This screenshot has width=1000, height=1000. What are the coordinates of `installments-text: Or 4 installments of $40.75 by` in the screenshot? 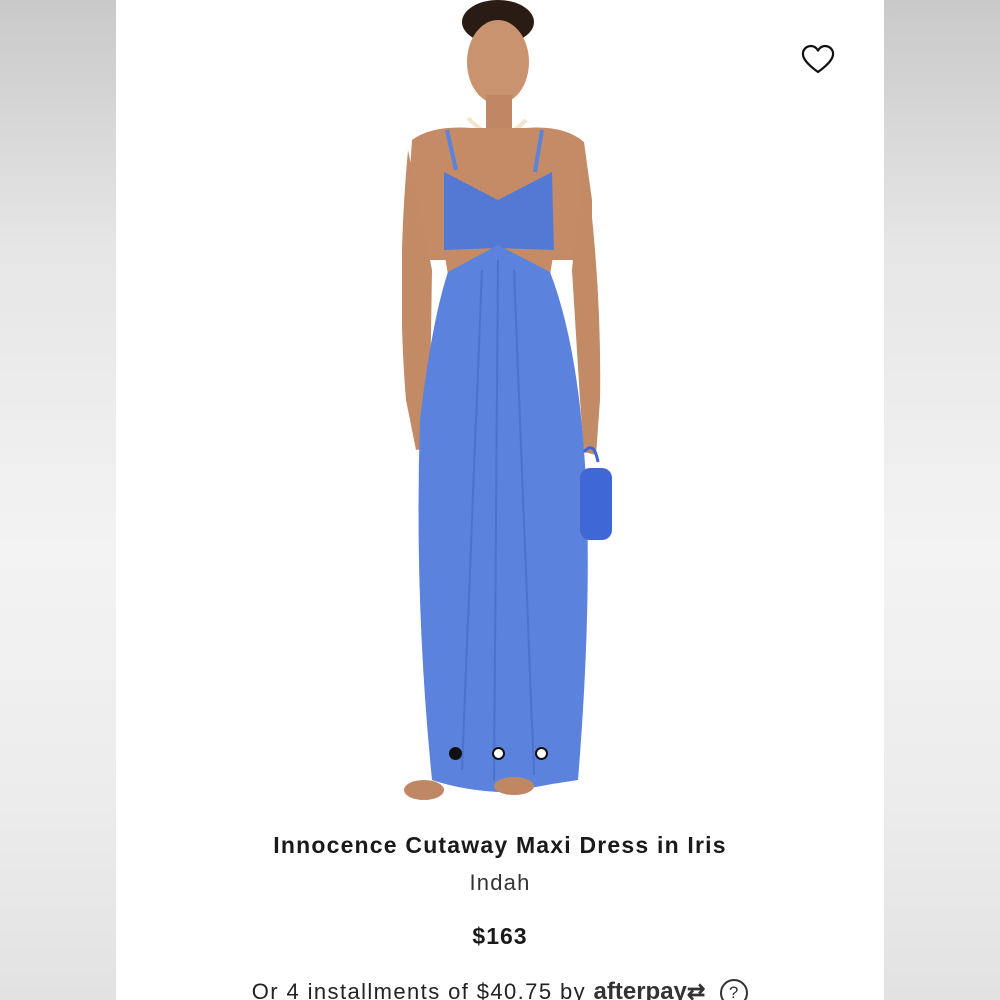 It's located at (418, 989).